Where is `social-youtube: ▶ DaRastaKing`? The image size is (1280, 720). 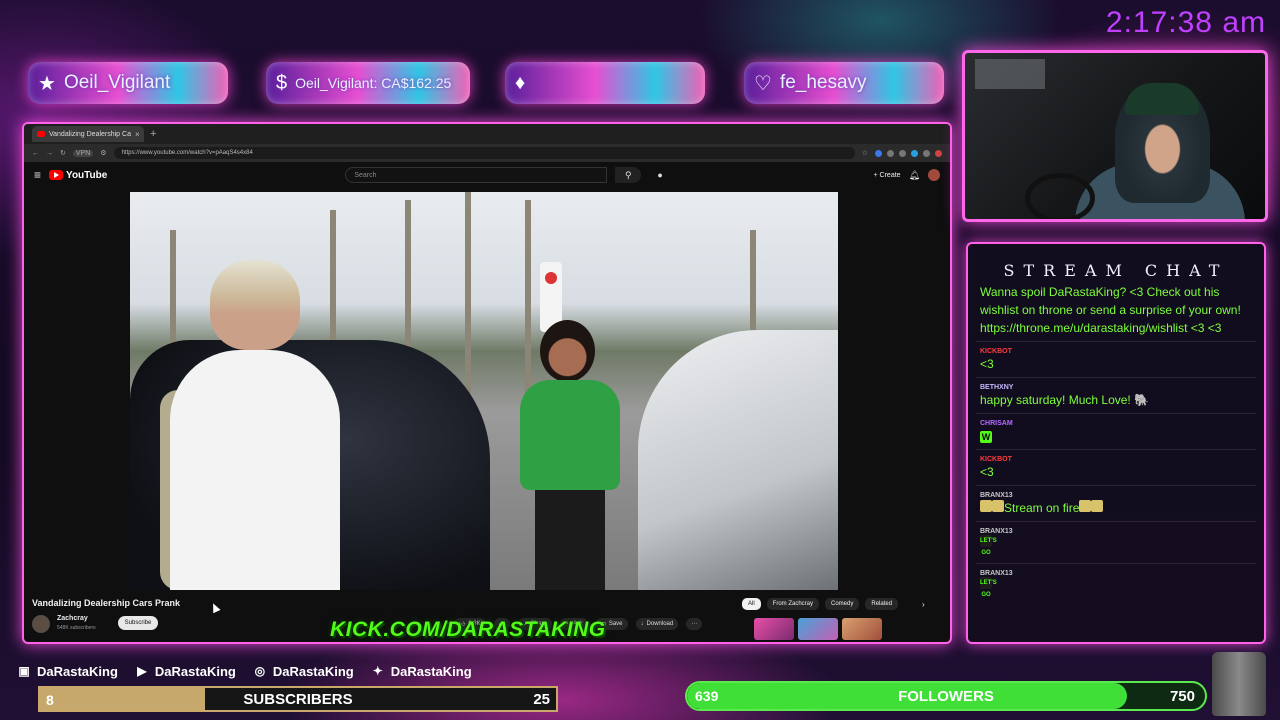
social-youtube: ▶ DaRastaKing is located at coordinates (185, 671).